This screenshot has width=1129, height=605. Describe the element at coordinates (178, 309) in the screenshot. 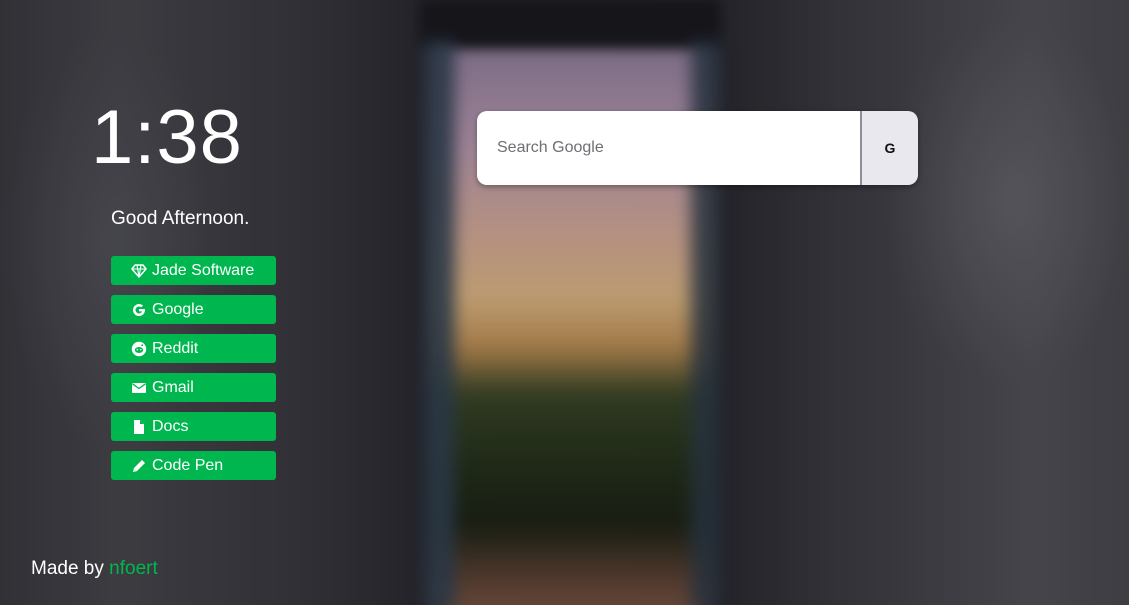

I see `link-label: Google` at that location.